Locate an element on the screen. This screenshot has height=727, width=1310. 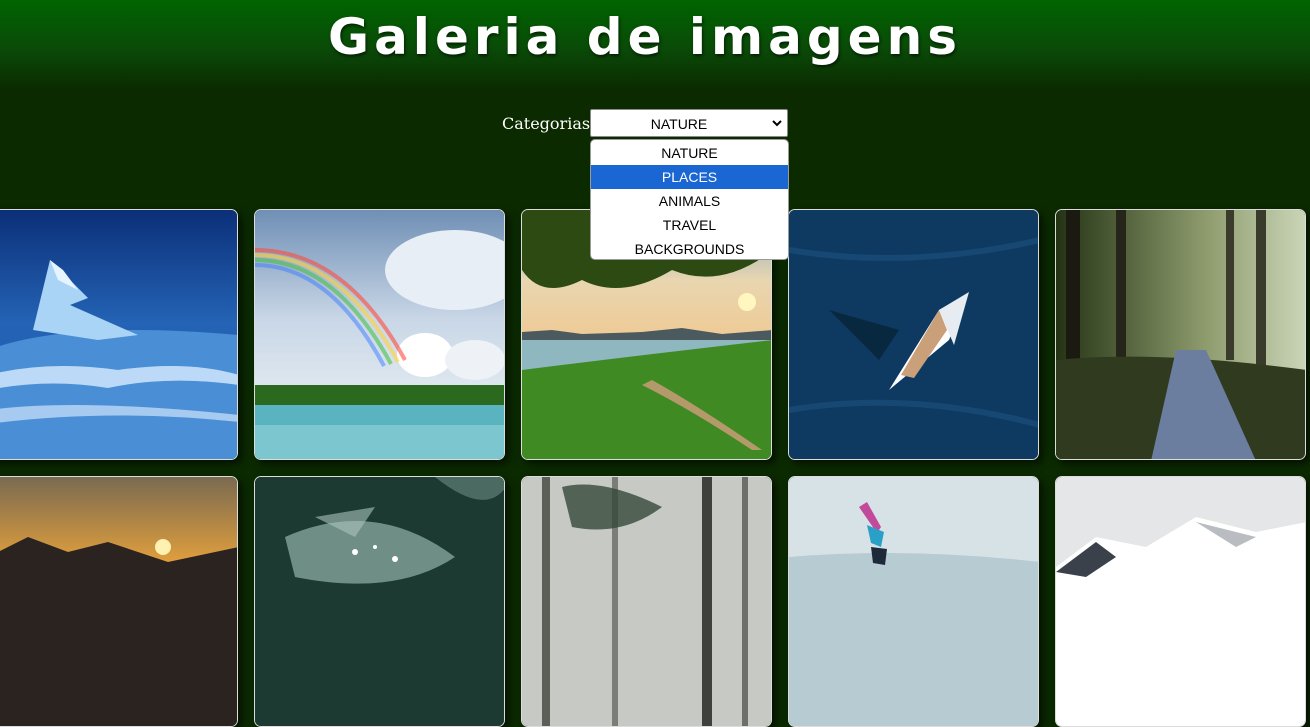
option-travel: TRAVEL is located at coordinates (689, 225).